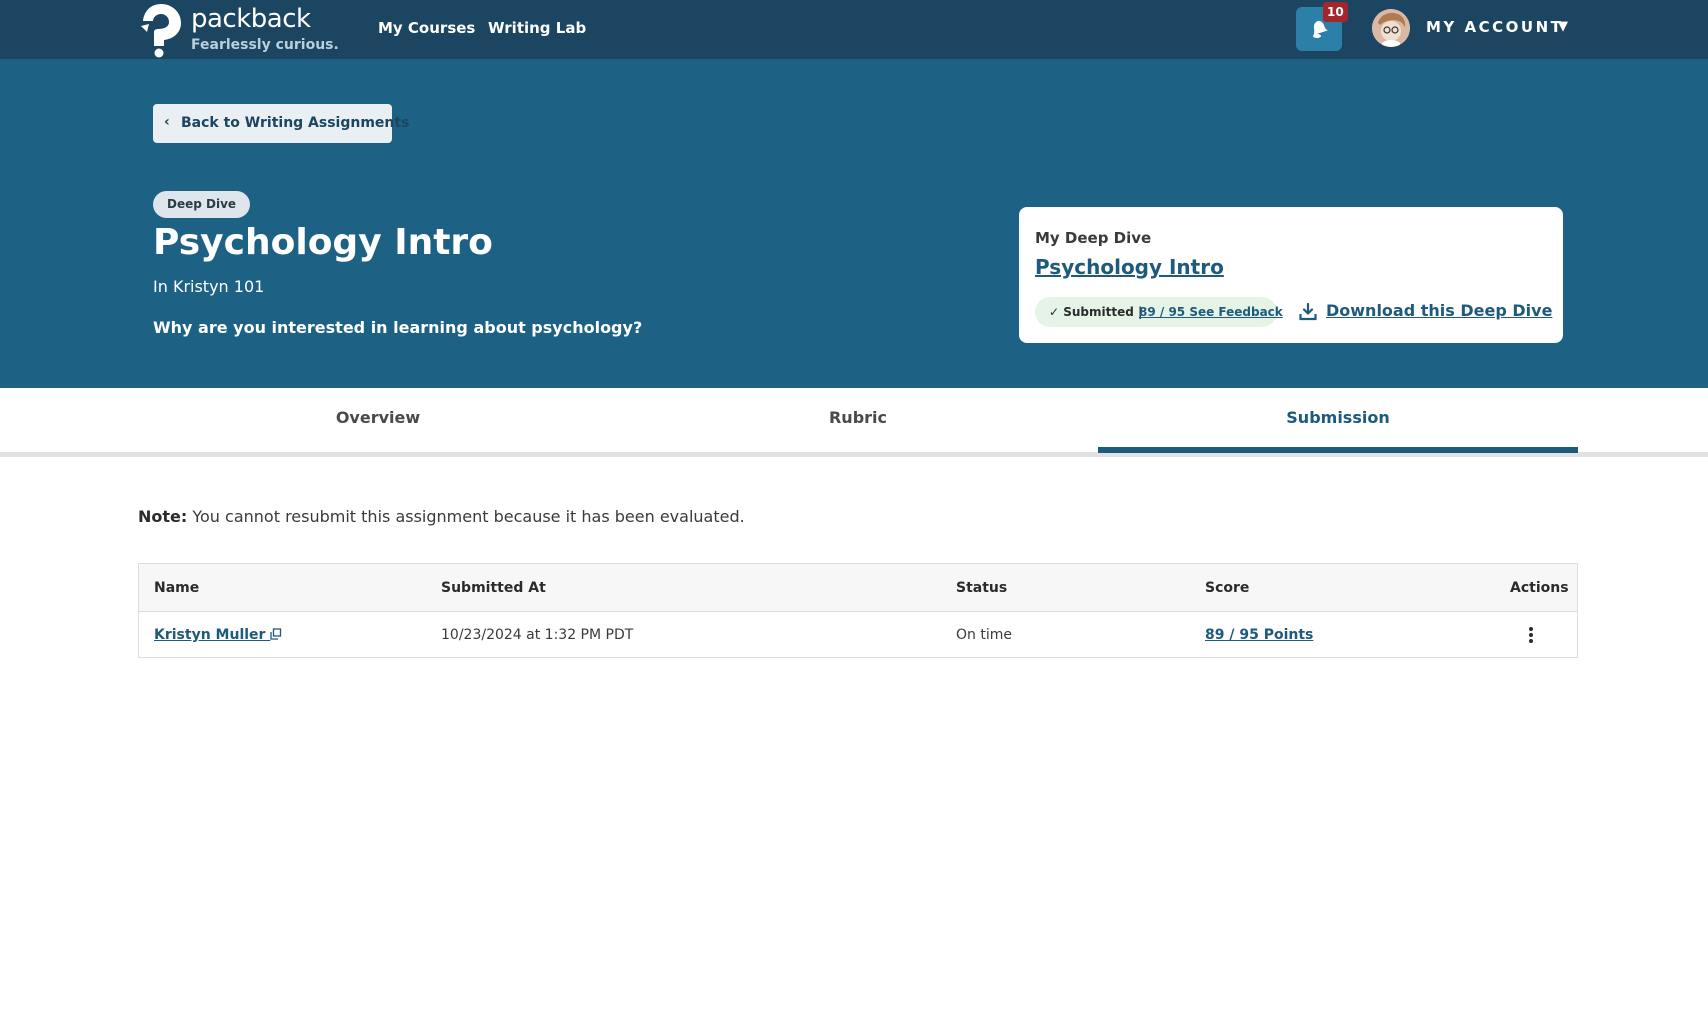 The height and width of the screenshot is (1036, 1708). I want to click on header-score: Score, so click(1227, 588).